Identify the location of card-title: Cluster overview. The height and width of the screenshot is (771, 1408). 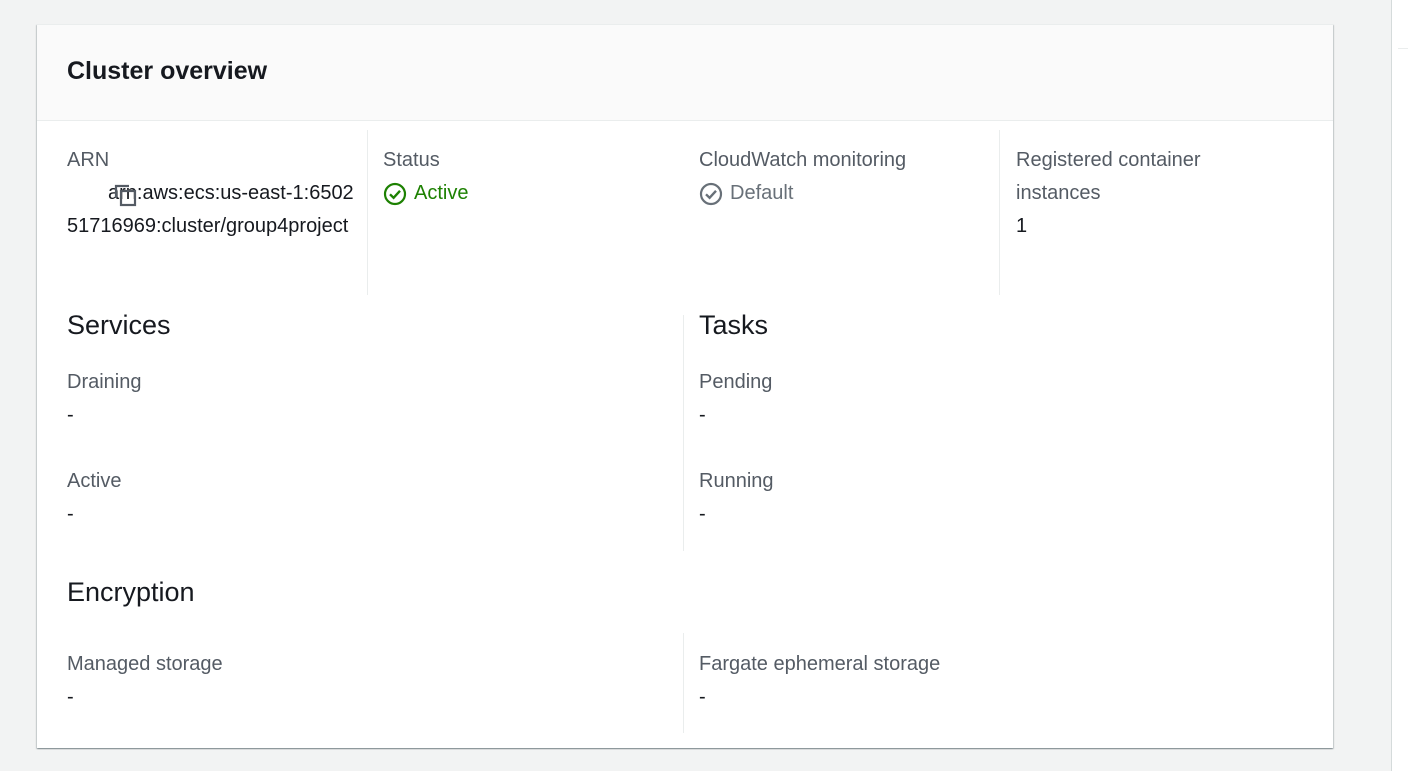
(167, 71).